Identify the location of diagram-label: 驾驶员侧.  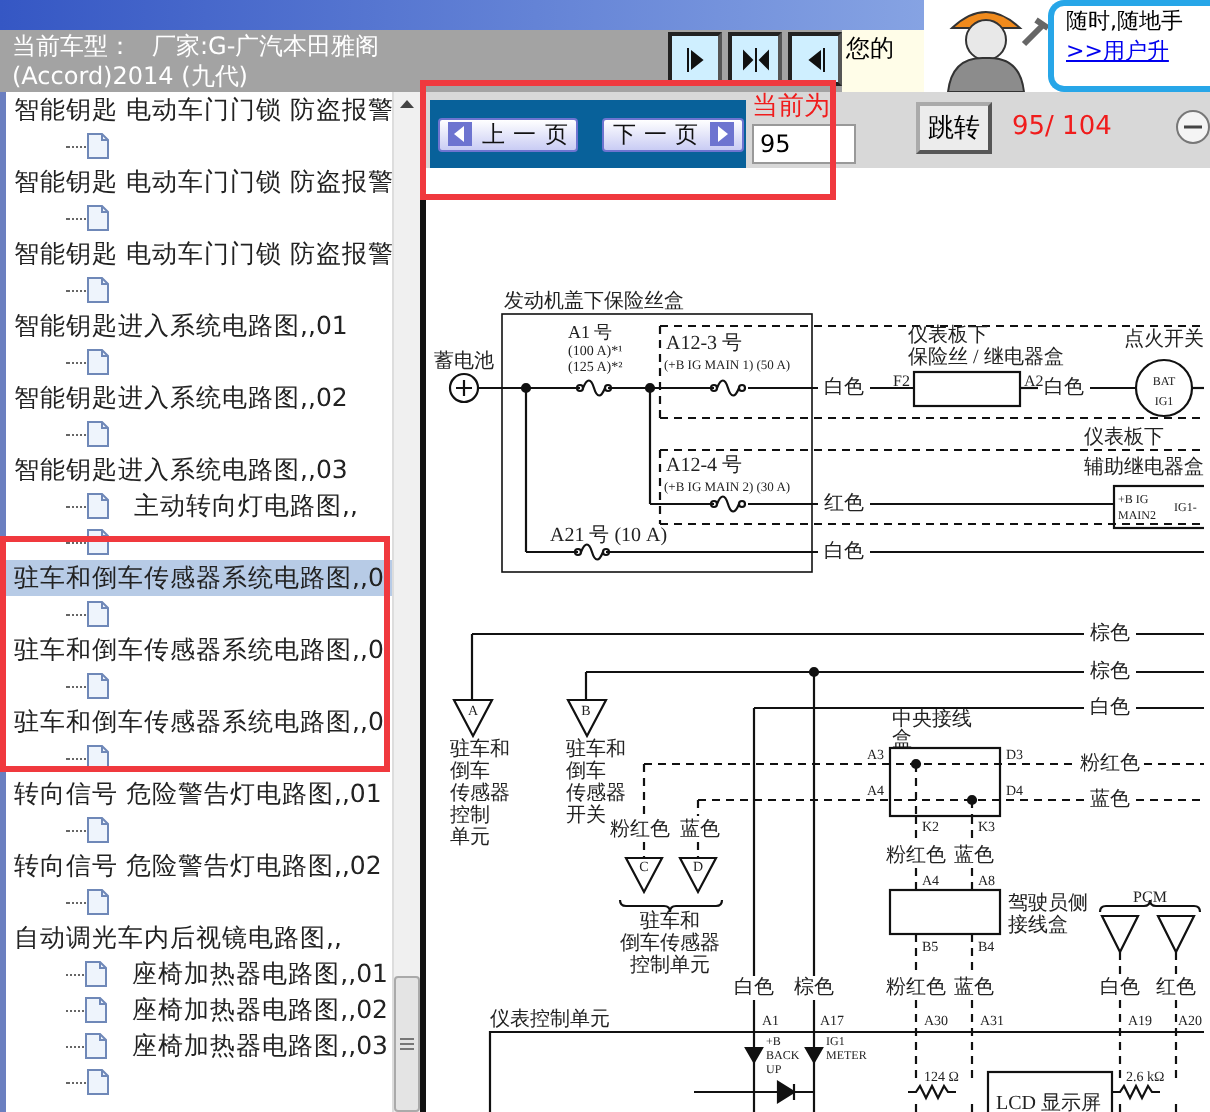
(1048, 903).